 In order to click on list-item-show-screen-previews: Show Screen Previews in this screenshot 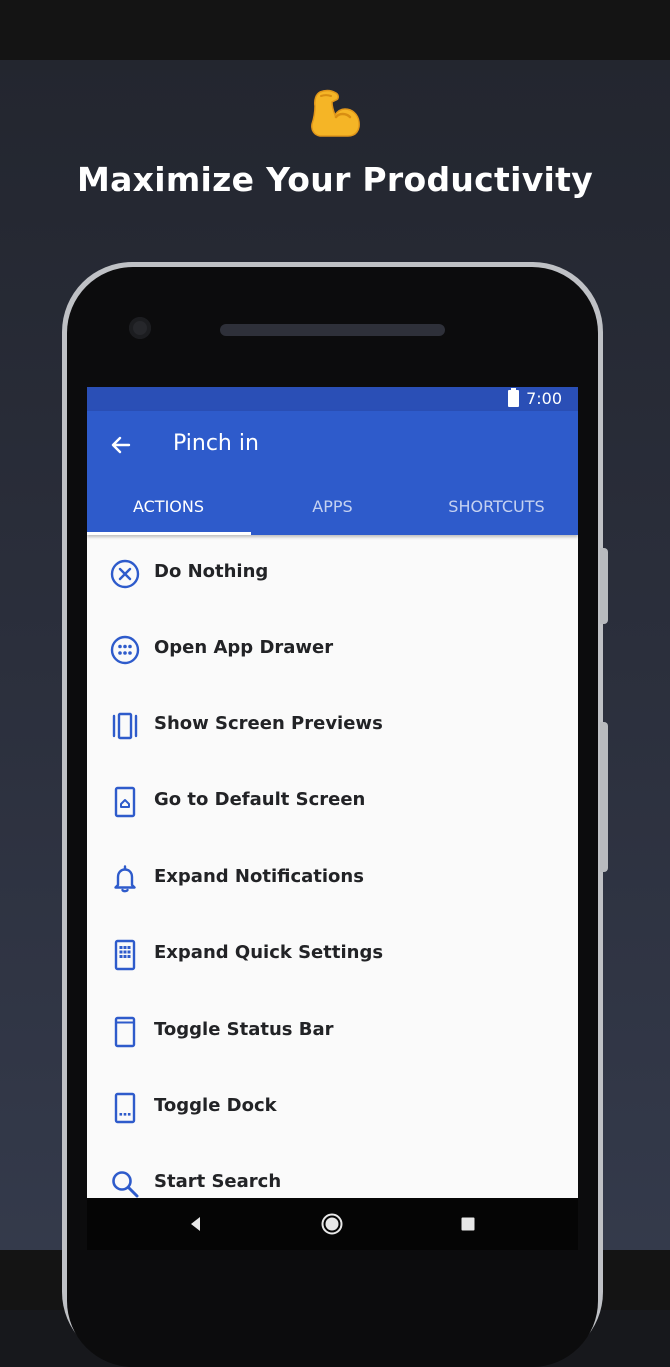, I will do `click(332, 725)`.